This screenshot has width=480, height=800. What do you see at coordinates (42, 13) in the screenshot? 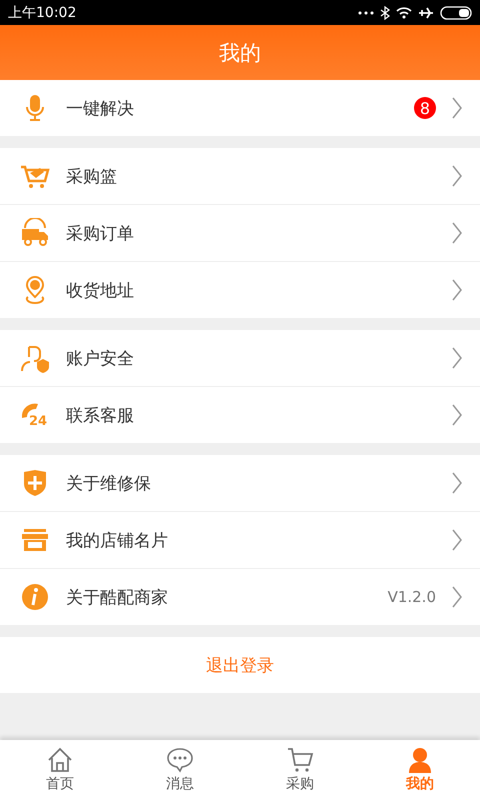
I see `status-time: 上午10:02` at bounding box center [42, 13].